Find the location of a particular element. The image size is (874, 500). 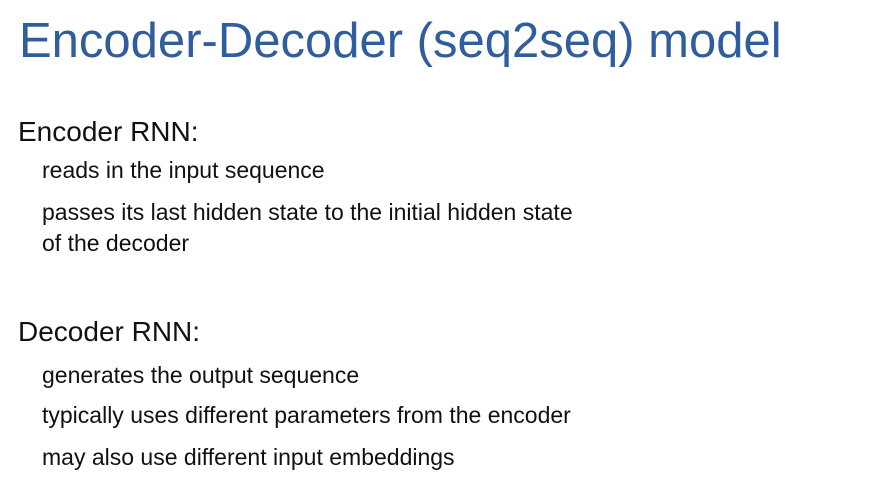

encoder-heading: Encoder RNN: is located at coordinates (108, 131).